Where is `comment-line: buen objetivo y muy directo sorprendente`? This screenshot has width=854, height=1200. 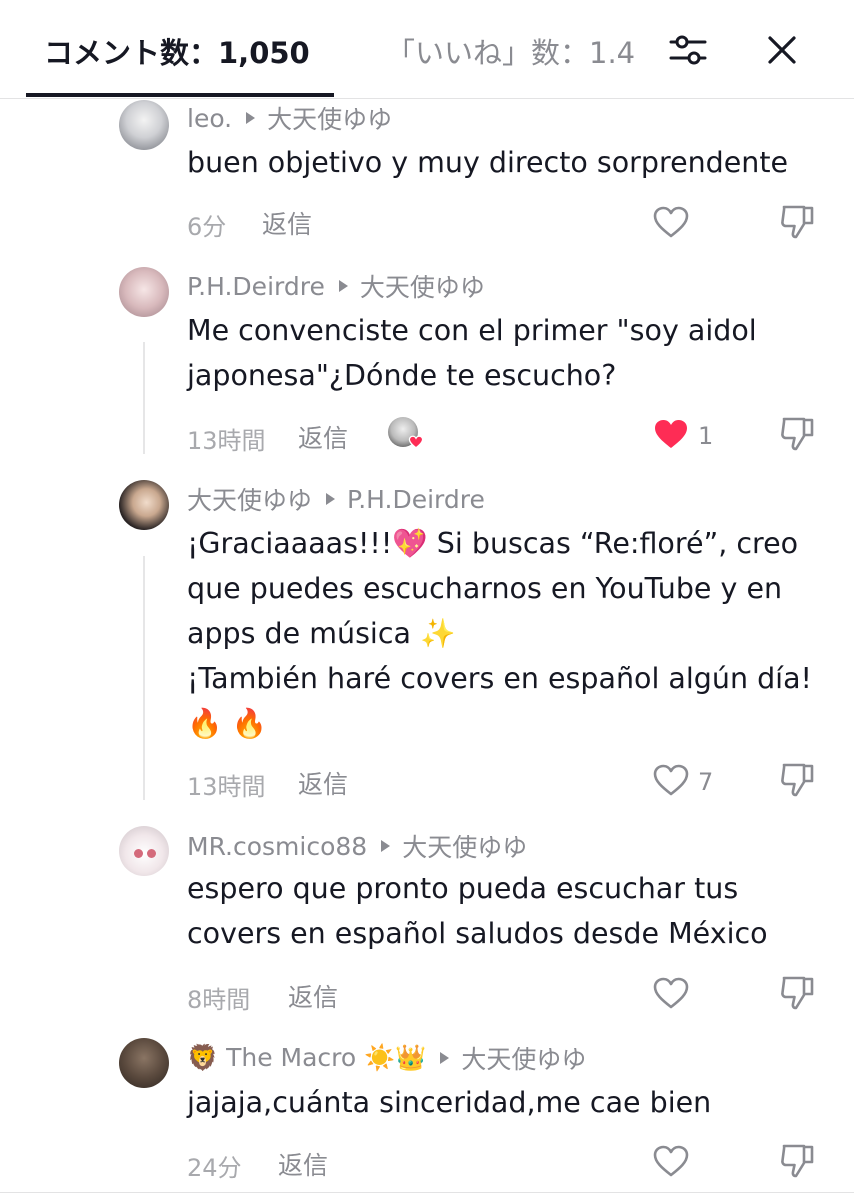 comment-line: buen objetivo y muy directo sorprendente is located at coordinates (488, 162).